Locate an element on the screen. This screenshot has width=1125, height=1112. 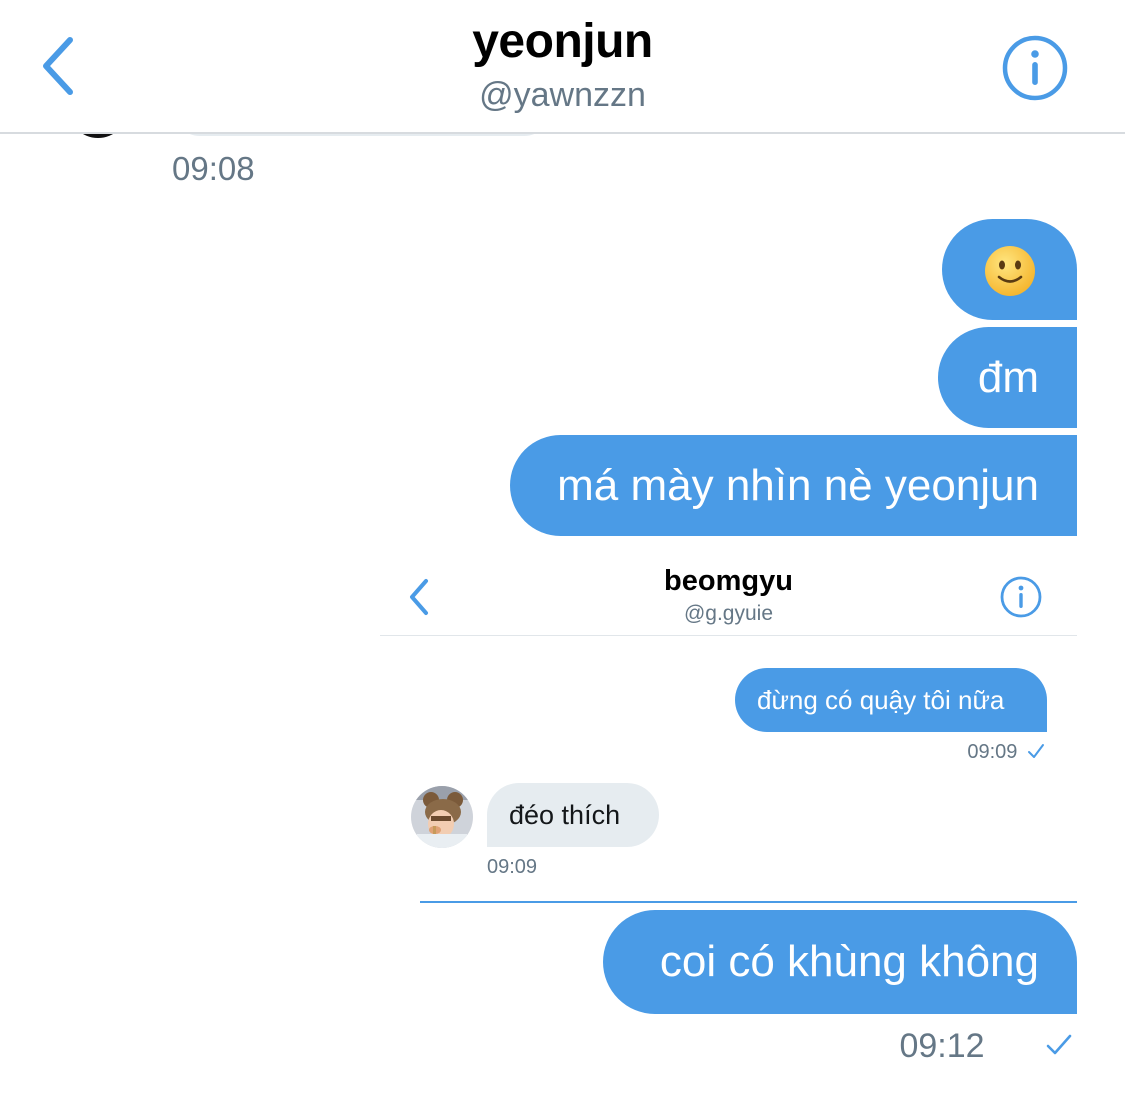
message-text: má mày nhìn nè yeonjun is located at coordinates (798, 485).